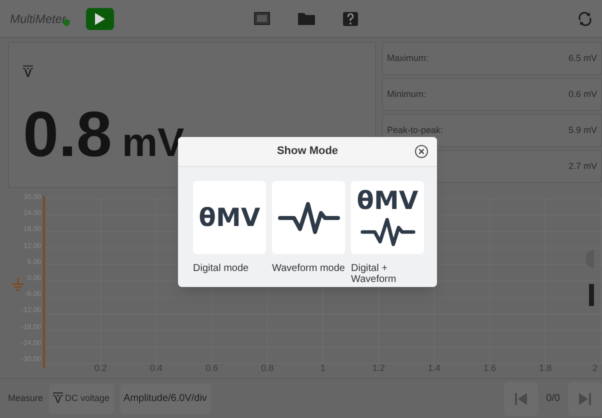 The width and height of the screenshot is (602, 418). What do you see at coordinates (553, 399) in the screenshot?
I see `page-counter: 0/0` at bounding box center [553, 399].